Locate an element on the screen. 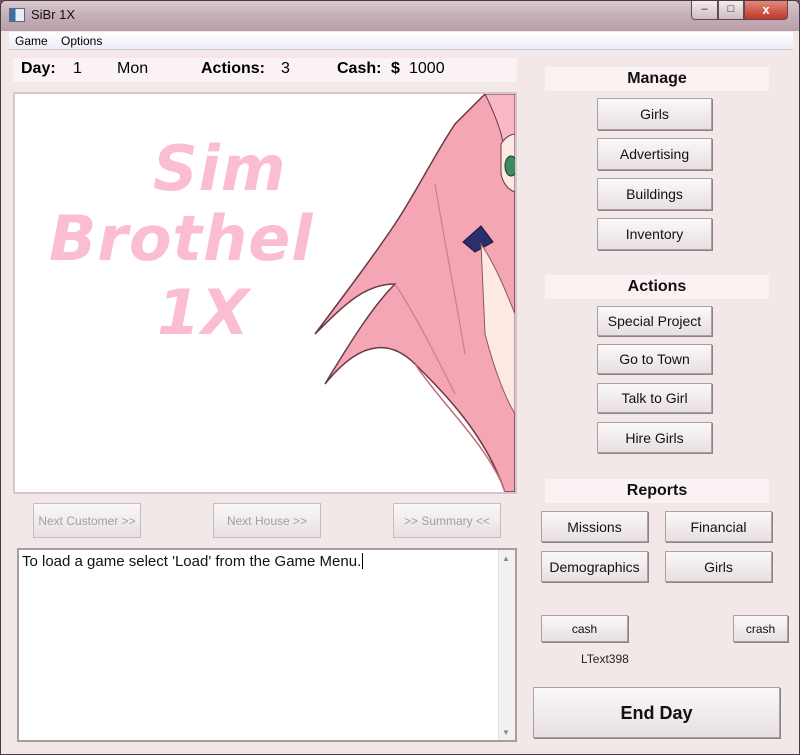 The image size is (800, 755). cash-currency: $ is located at coordinates (395, 68).